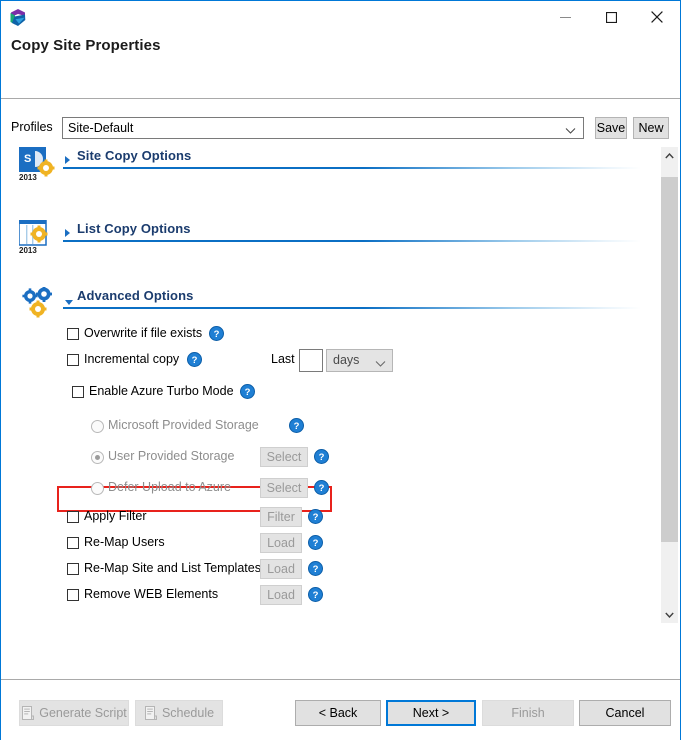 The image size is (681, 740). I want to click on overwrite-checkbox, so click(73, 334).